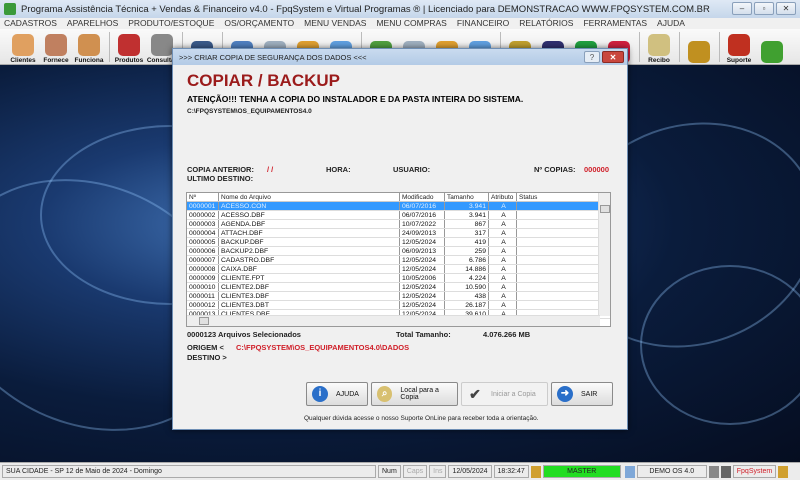  I want to click on suporte-icon, so click(739, 45).